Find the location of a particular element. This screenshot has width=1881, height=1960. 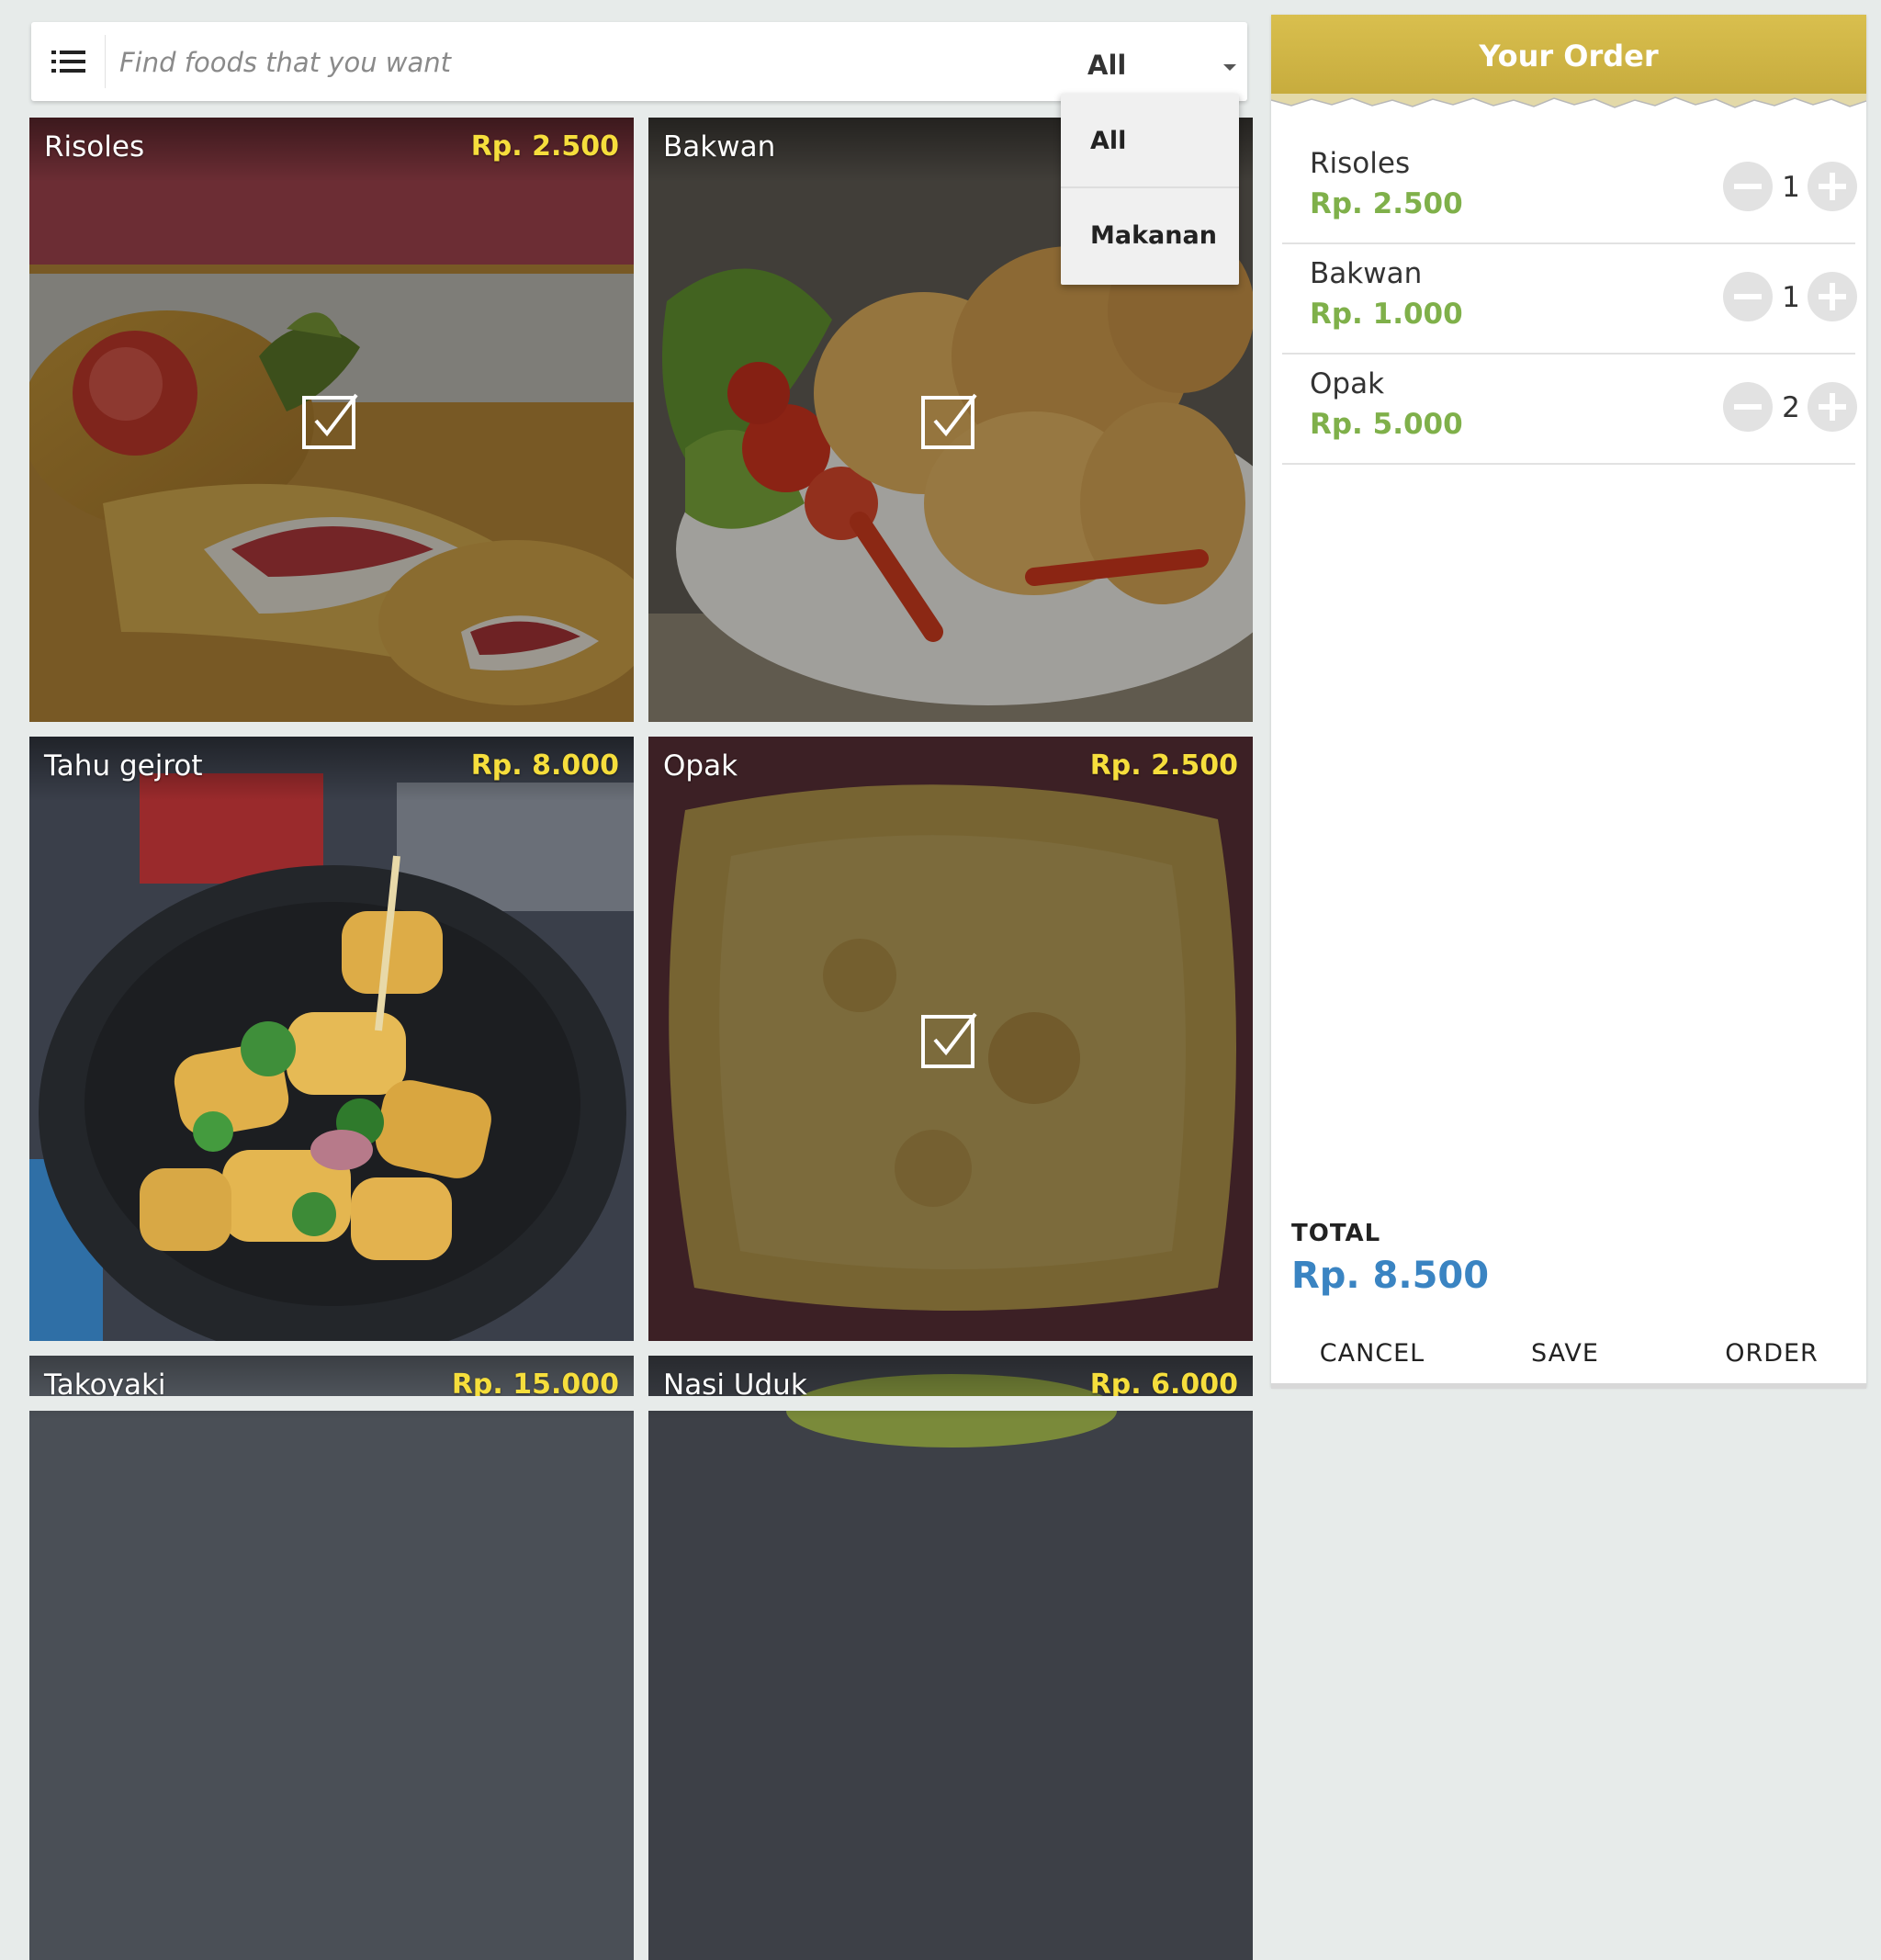

order-item-price: Rp. 1.000 is located at coordinates (1387, 314).